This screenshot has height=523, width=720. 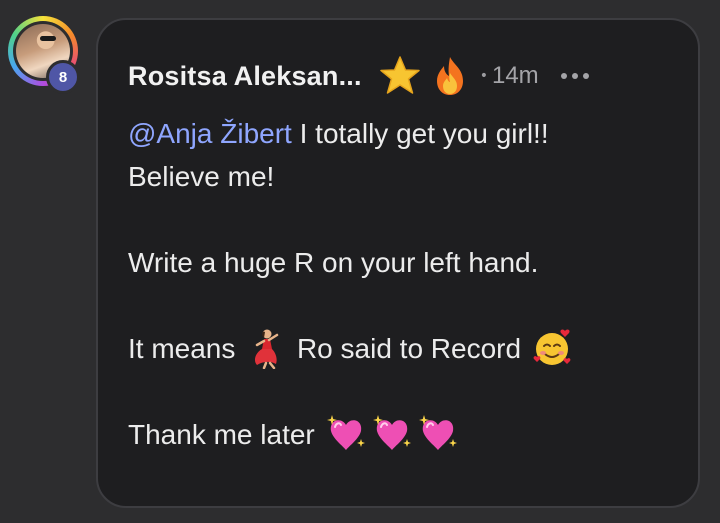 I want to click on comment-line-2: Believe me!, so click(x=201, y=176).